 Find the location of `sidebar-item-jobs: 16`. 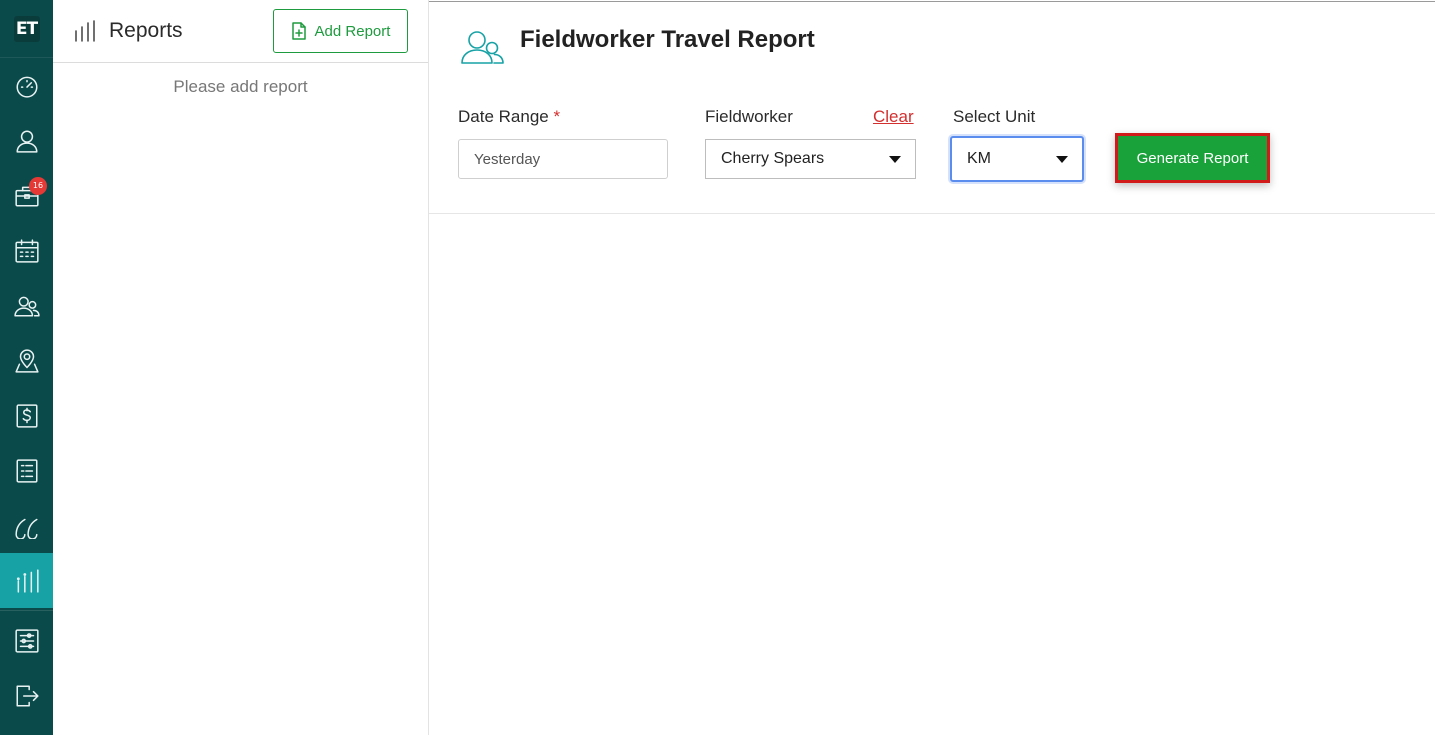

sidebar-item-jobs: 16 is located at coordinates (26, 195).